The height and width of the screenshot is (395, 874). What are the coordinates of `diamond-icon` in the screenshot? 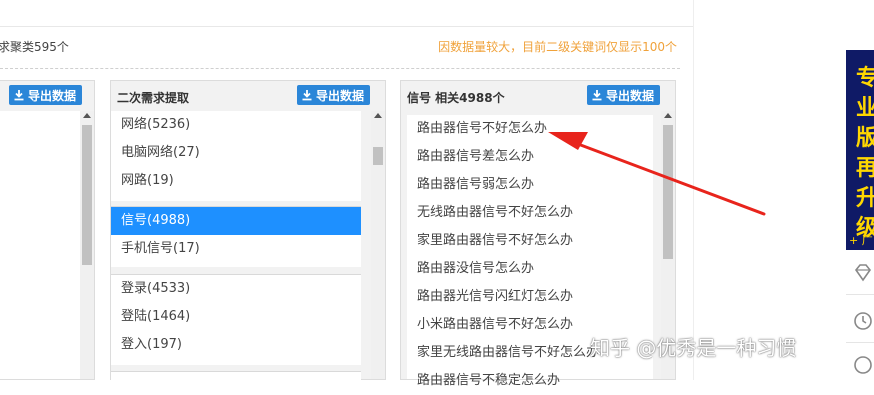 It's located at (863, 273).